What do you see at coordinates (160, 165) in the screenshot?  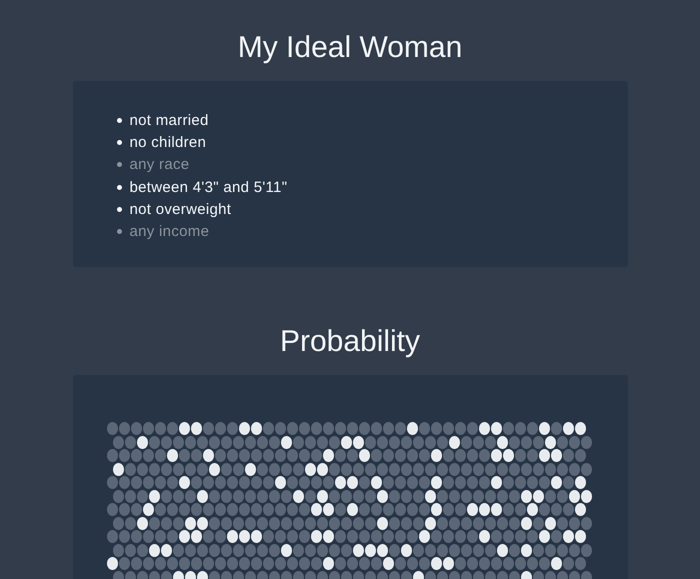 I see `list-item: any race` at bounding box center [160, 165].